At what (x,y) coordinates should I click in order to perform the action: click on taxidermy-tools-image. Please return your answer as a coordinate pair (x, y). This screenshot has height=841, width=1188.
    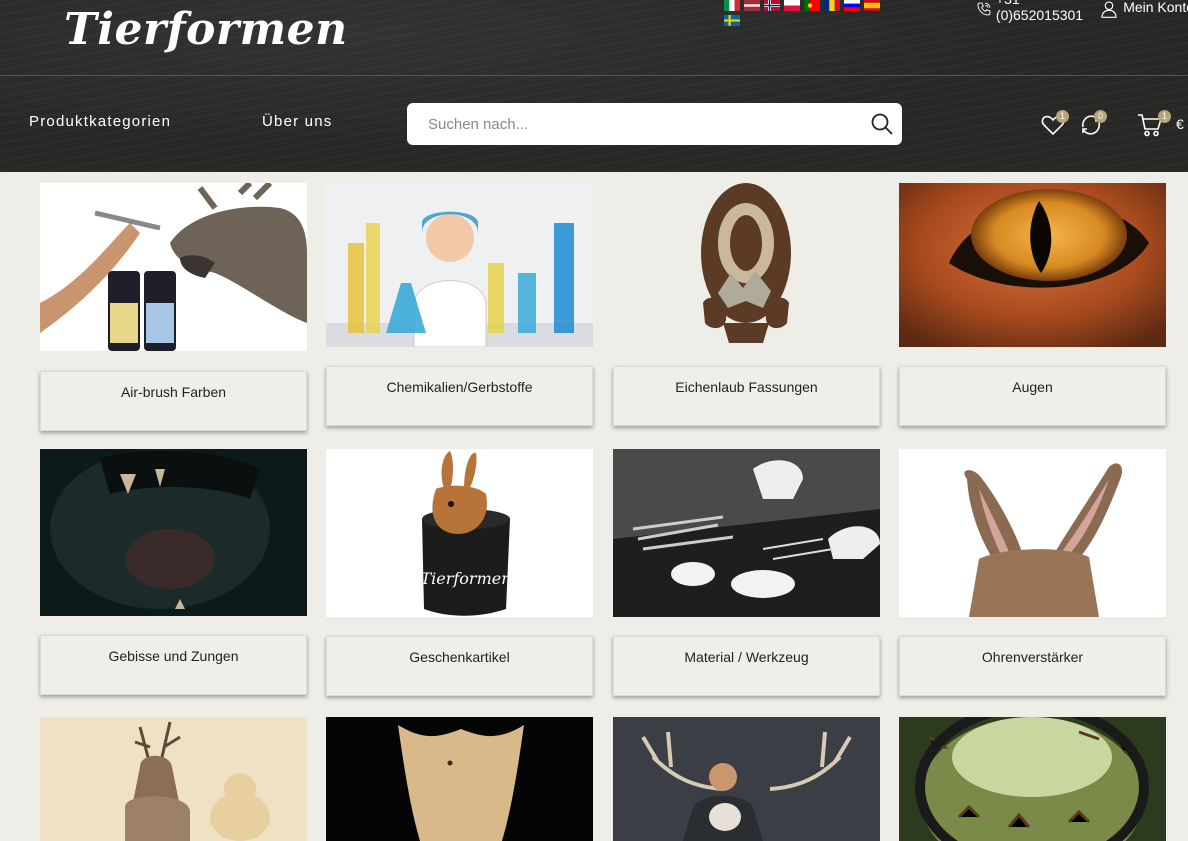
    Looking at the image, I should click on (746, 533).